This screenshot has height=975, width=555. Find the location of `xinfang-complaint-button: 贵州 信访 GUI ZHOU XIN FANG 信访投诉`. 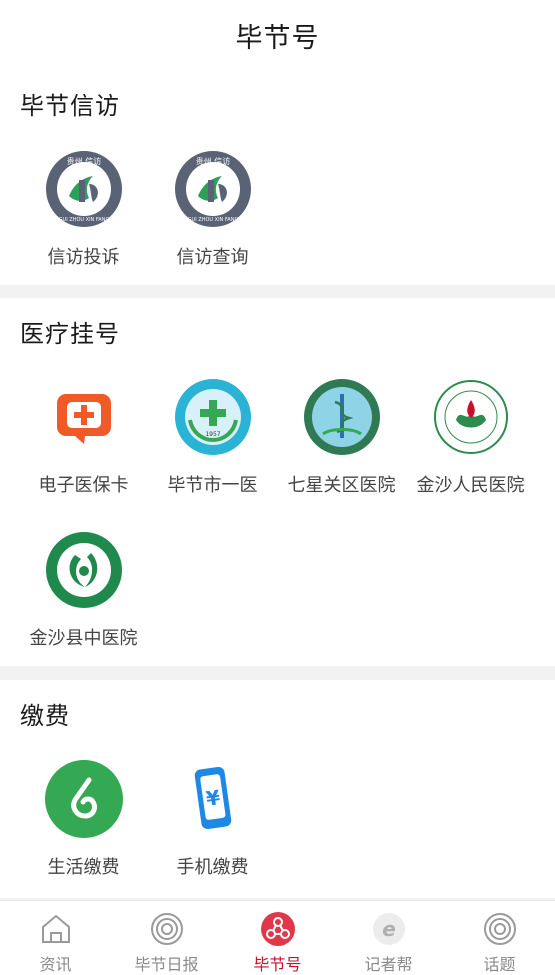

xinfang-complaint-button: 贵州 信访 GUI ZHOU XIN FANG 信访投诉 is located at coordinates (83, 209).